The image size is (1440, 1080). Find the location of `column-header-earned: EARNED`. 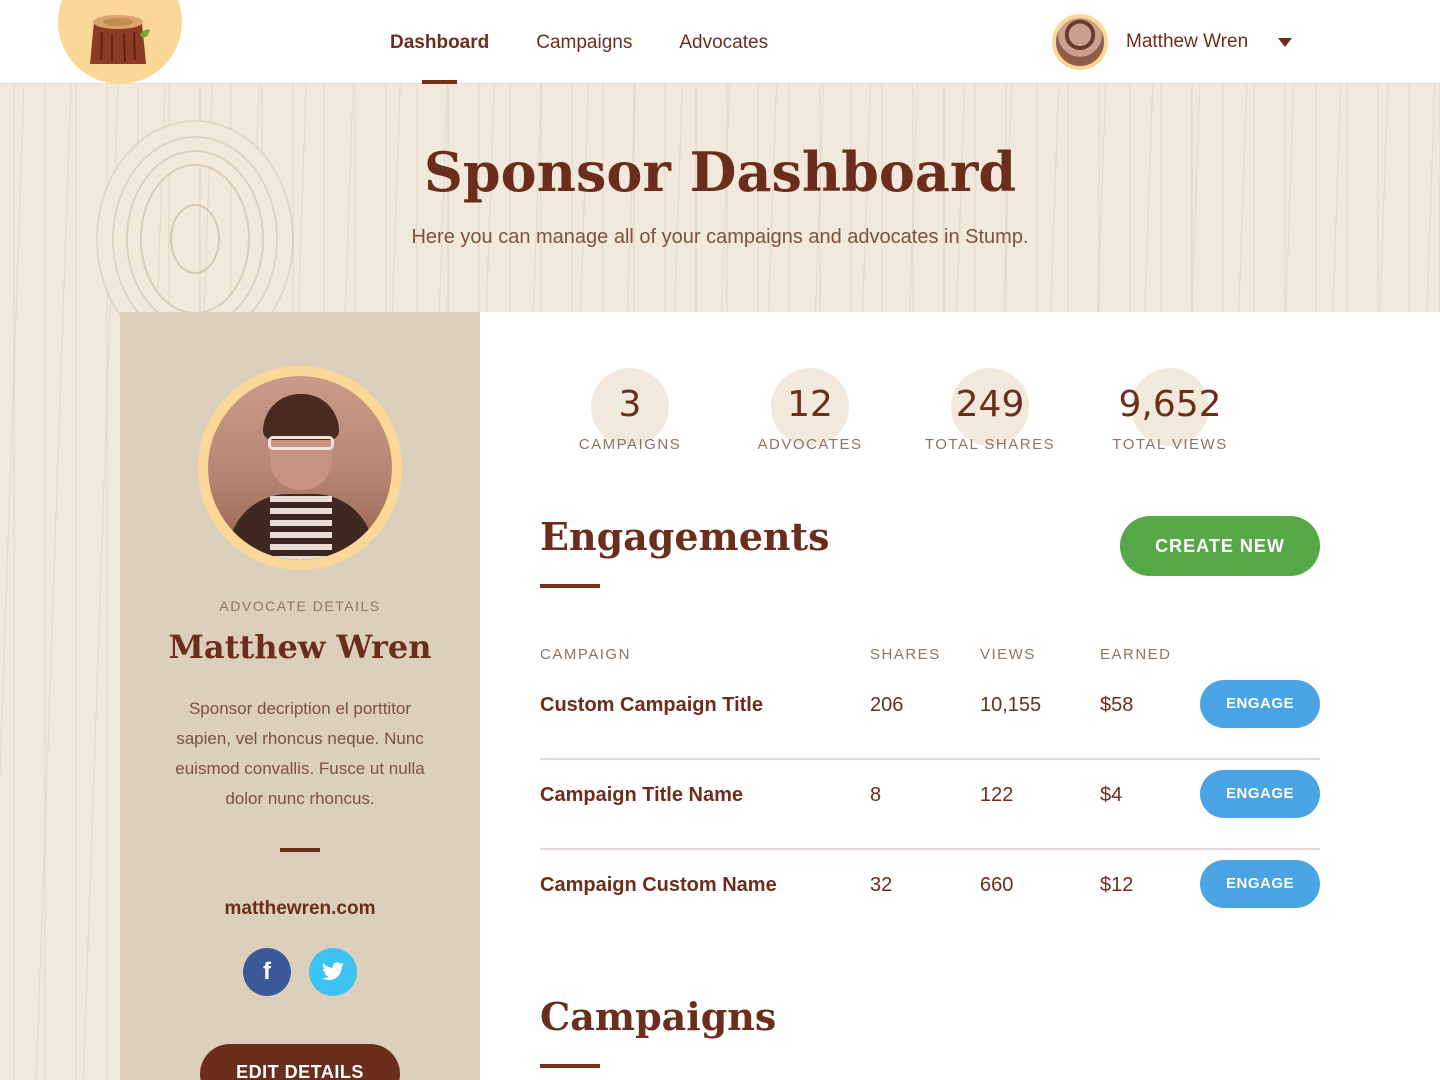

column-header-earned: EARNED is located at coordinates (1136, 654).